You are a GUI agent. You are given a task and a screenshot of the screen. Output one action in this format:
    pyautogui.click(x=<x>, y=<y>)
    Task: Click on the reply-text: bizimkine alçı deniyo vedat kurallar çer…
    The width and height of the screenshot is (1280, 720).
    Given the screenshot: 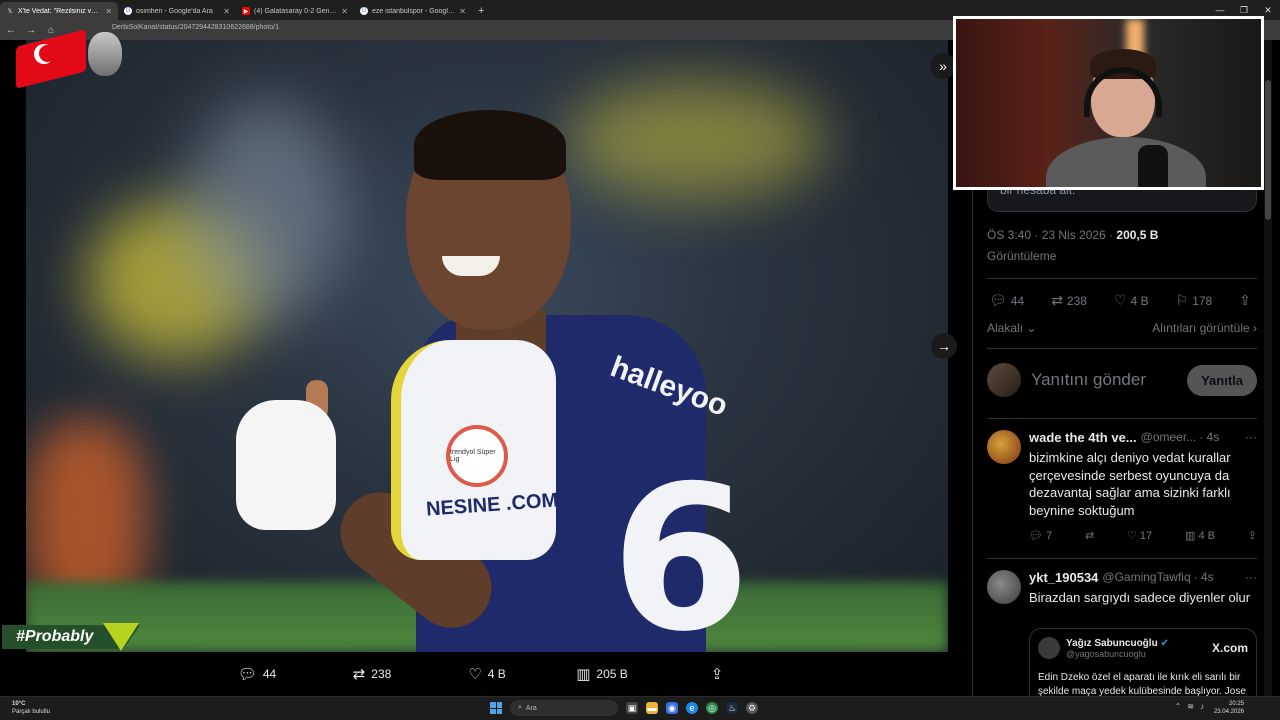 What is the action you would take?
    pyautogui.click(x=1130, y=484)
    